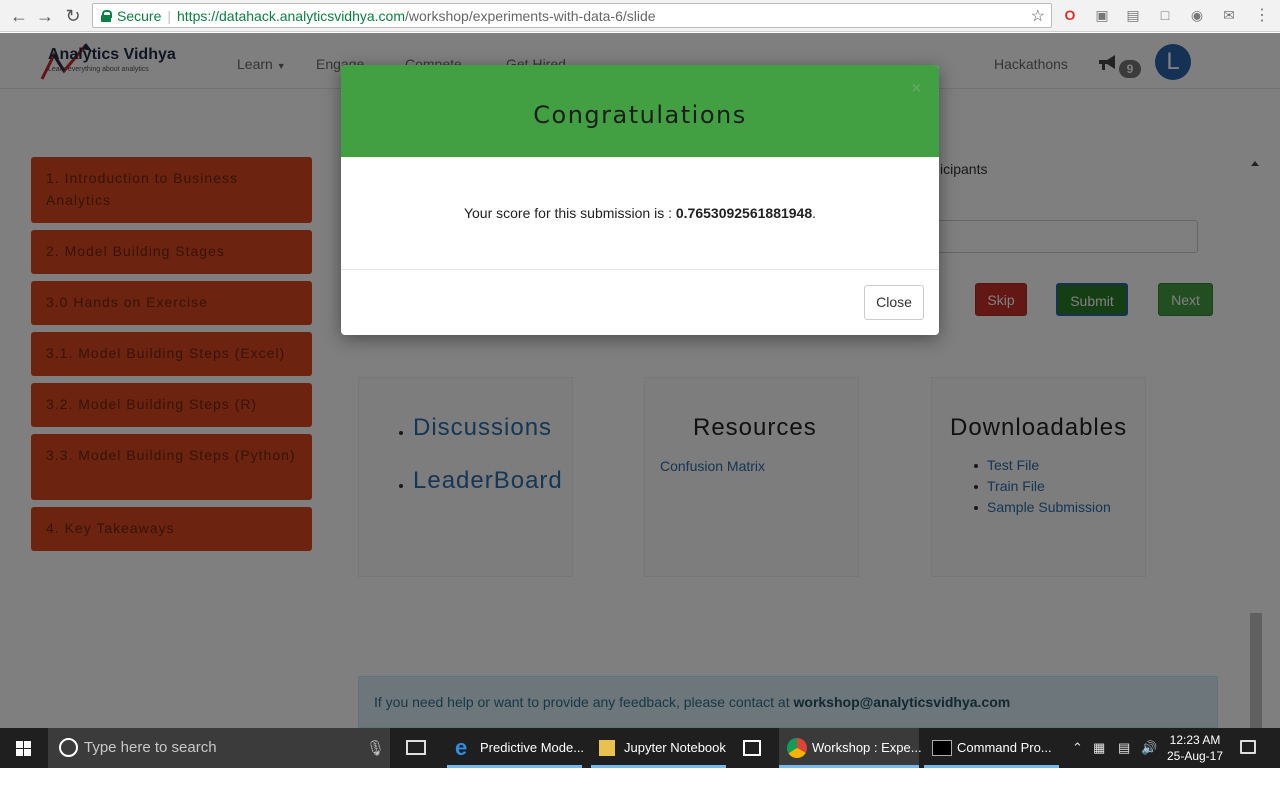  What do you see at coordinates (45, 16) in the screenshot?
I see `forward-icon: →` at bounding box center [45, 16].